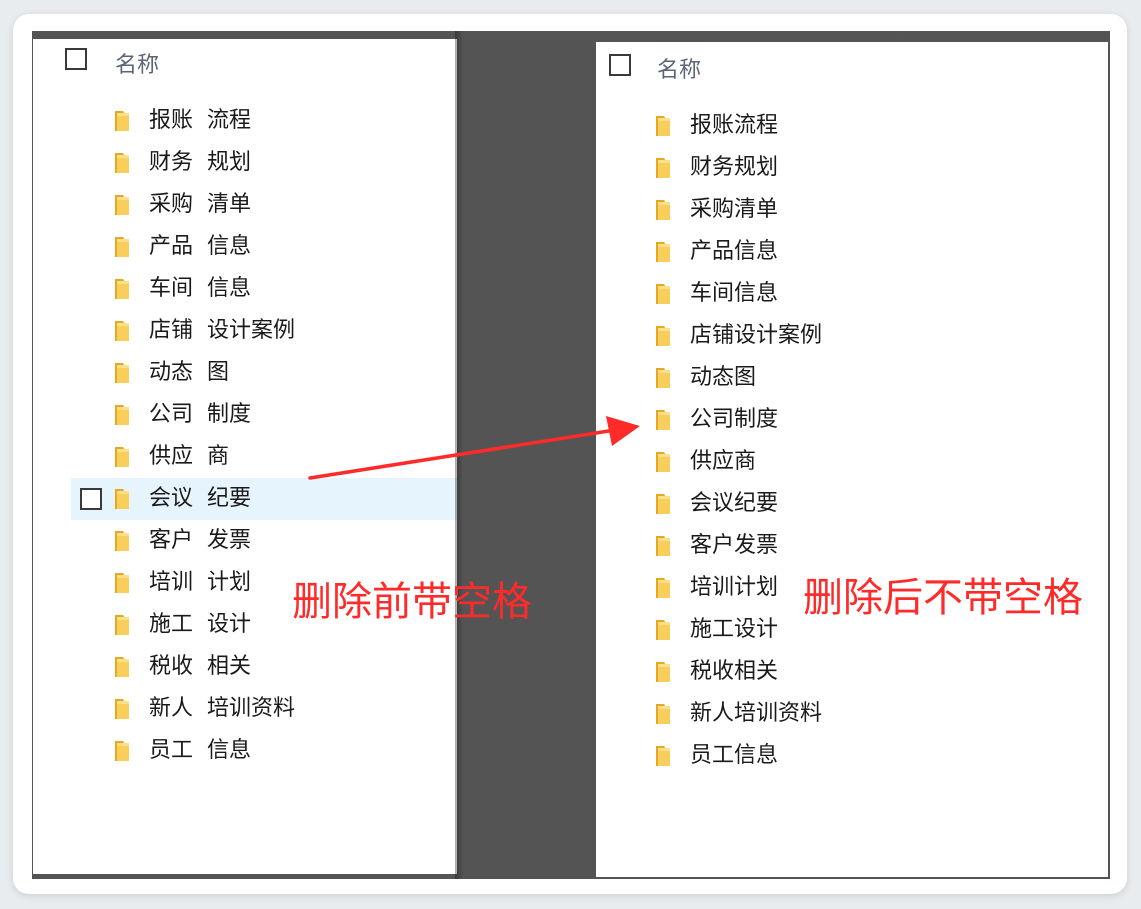 This screenshot has width=1141, height=909. Describe the element at coordinates (474, 448) in the screenshot. I see `arrow-icon` at that location.